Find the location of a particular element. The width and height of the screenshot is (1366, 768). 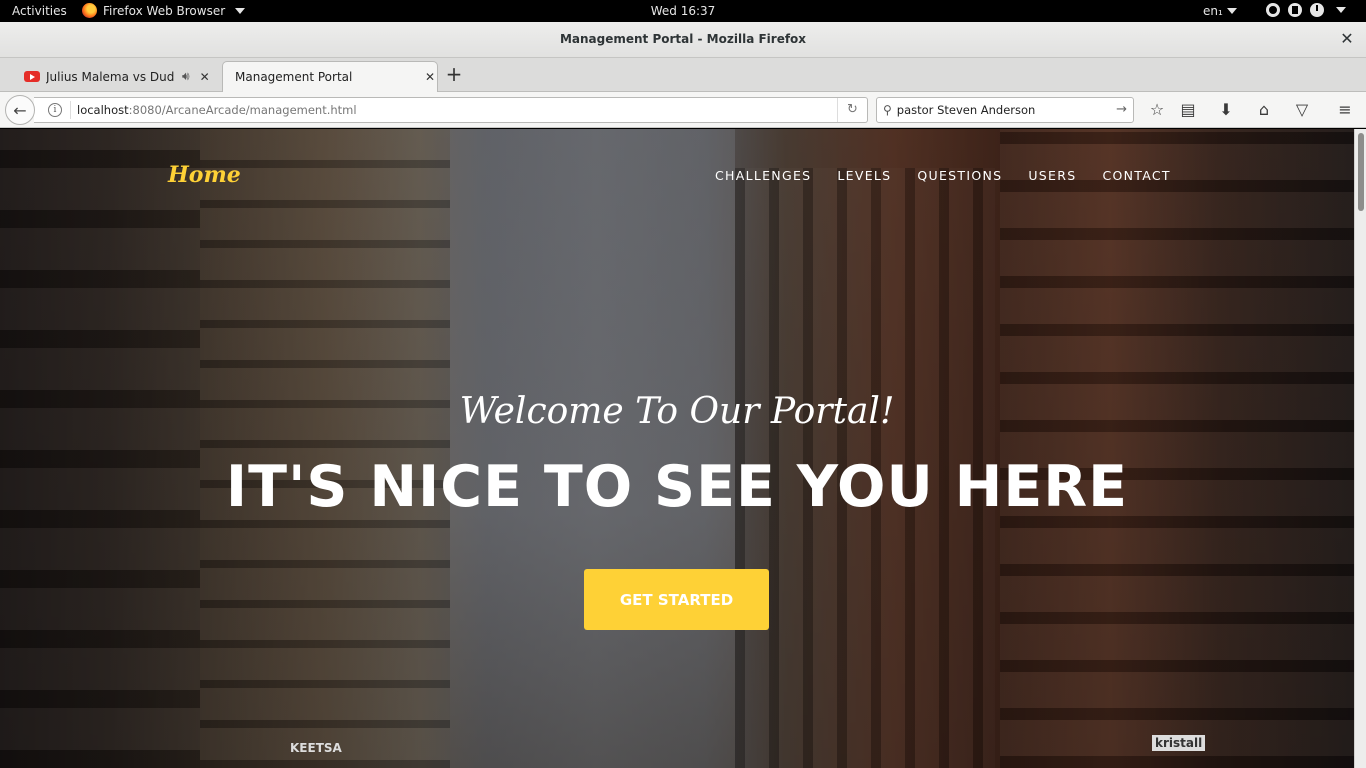

search-input: pastor Steven Anderson is located at coordinates (966, 110).